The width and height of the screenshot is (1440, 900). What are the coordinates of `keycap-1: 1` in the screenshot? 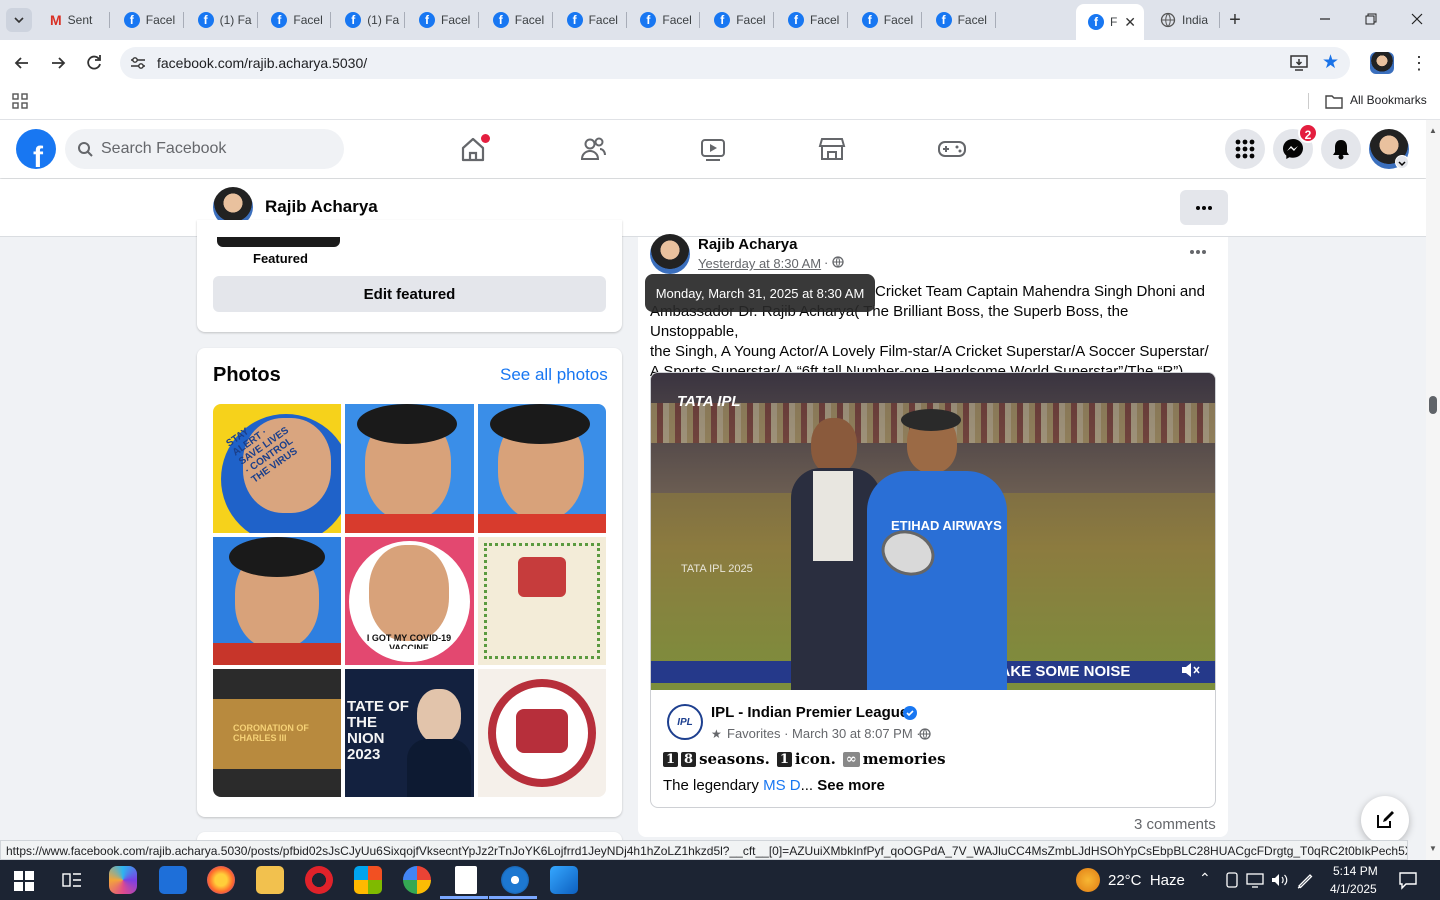 It's located at (671, 759).